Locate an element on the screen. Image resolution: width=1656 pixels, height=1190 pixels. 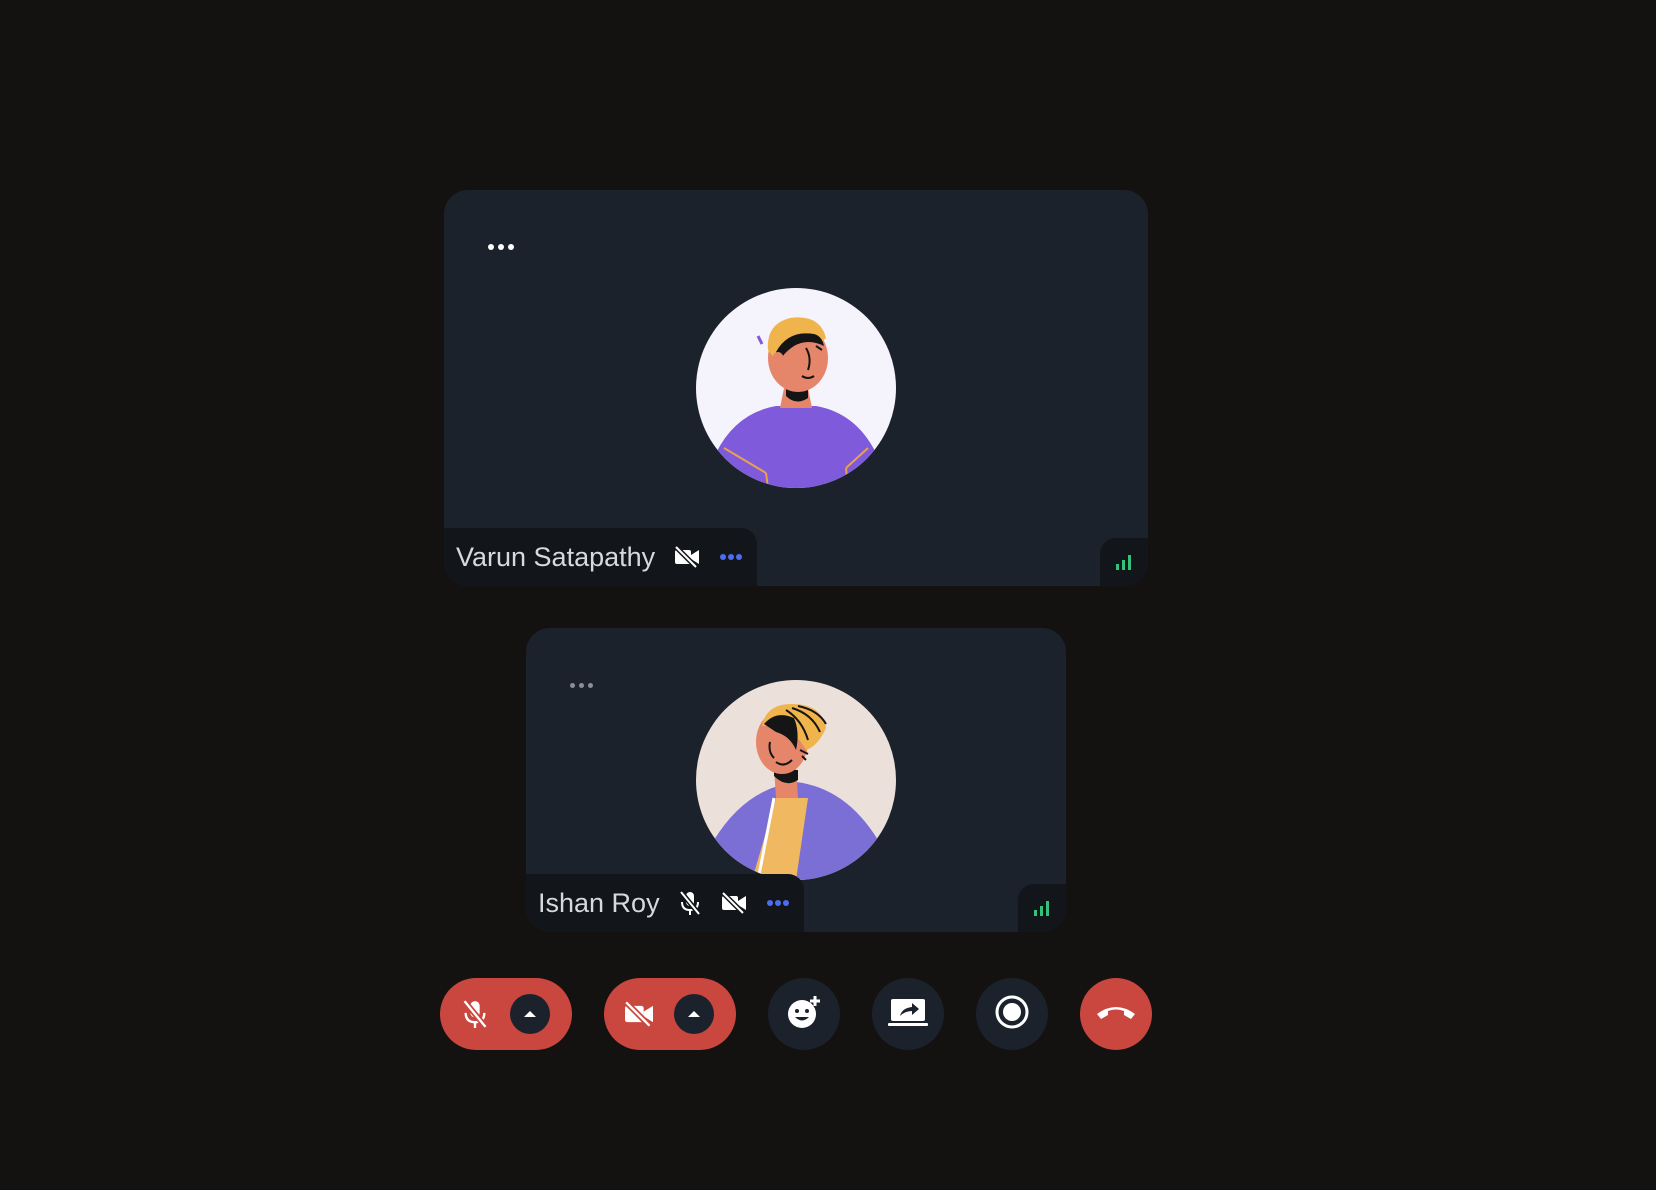
record-icon is located at coordinates (1012, 1014).